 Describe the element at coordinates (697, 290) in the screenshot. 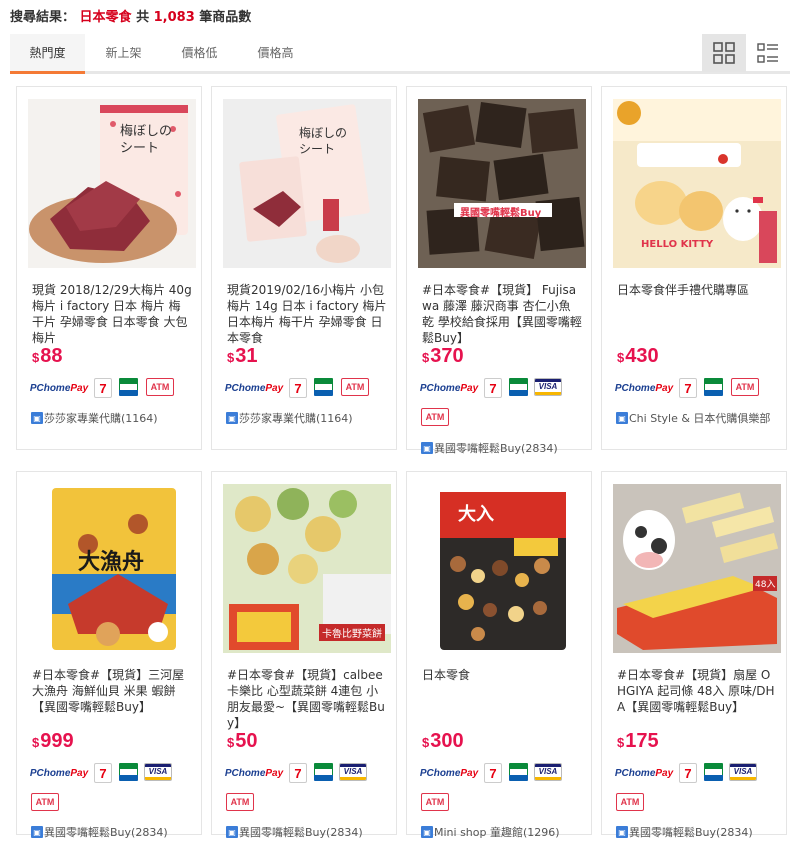

I see `product-title: 日本零食伴手禮代購專區` at that location.